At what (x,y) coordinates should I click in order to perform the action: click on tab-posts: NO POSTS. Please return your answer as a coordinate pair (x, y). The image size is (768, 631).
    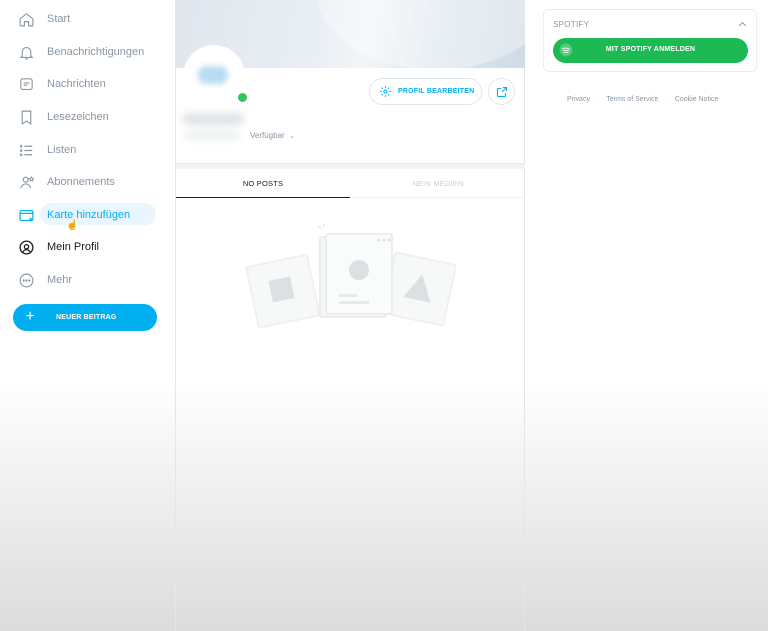
    Looking at the image, I should click on (263, 183).